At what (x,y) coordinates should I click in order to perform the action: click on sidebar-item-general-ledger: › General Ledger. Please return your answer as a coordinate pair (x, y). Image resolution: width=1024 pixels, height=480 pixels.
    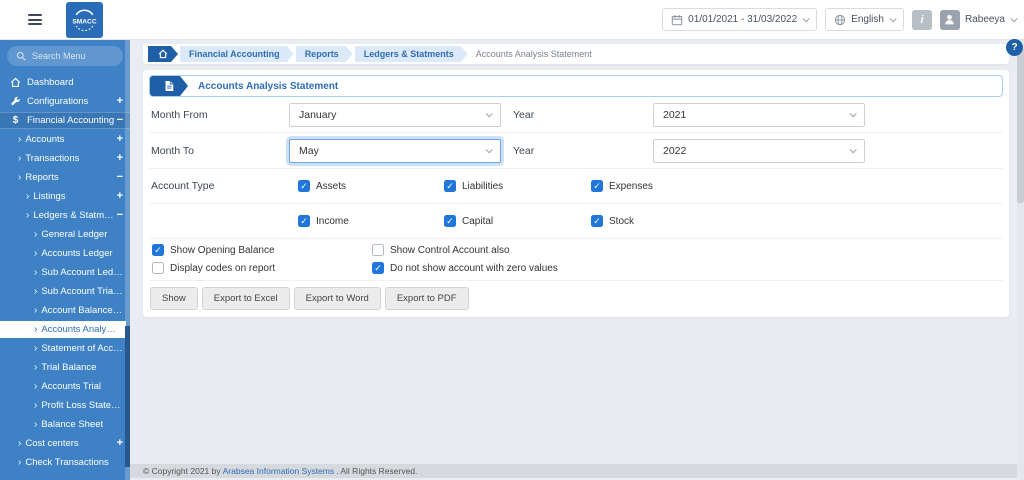
    Looking at the image, I should click on (65, 234).